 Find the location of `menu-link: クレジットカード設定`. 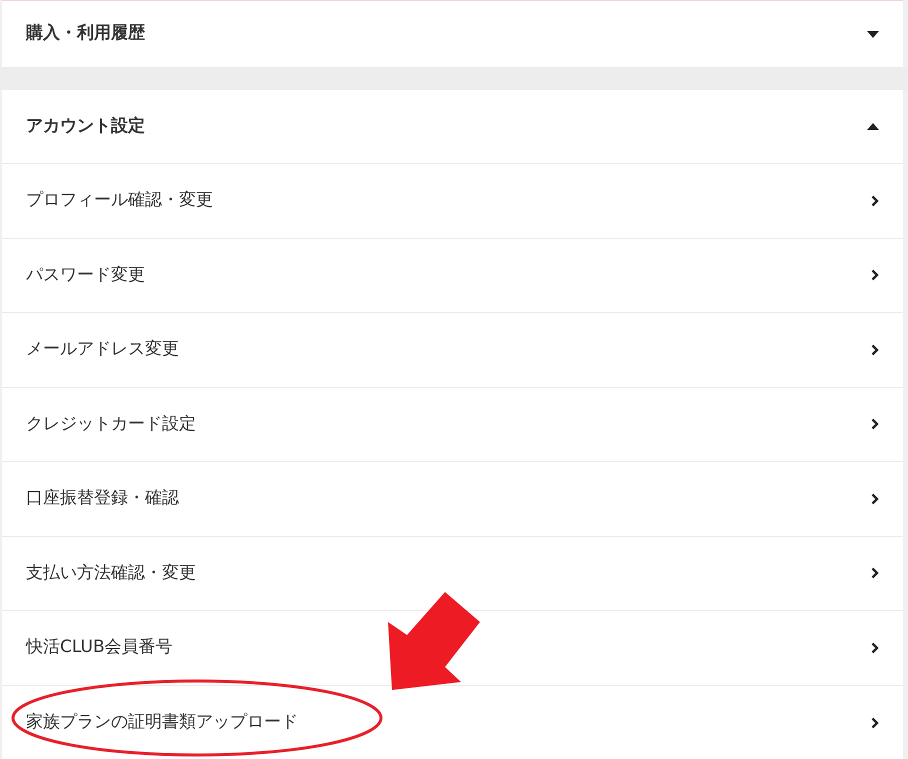

menu-link: クレジットカード設定 is located at coordinates (111, 424).